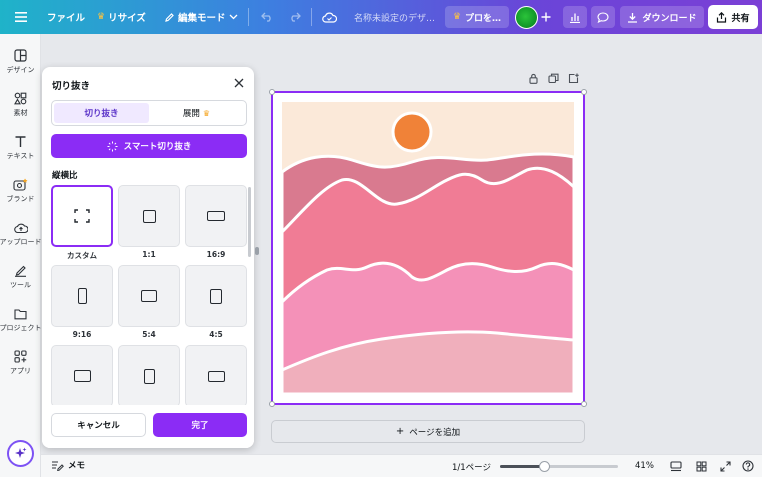  I want to click on rail-item-elements: 素材, so click(20, 105).